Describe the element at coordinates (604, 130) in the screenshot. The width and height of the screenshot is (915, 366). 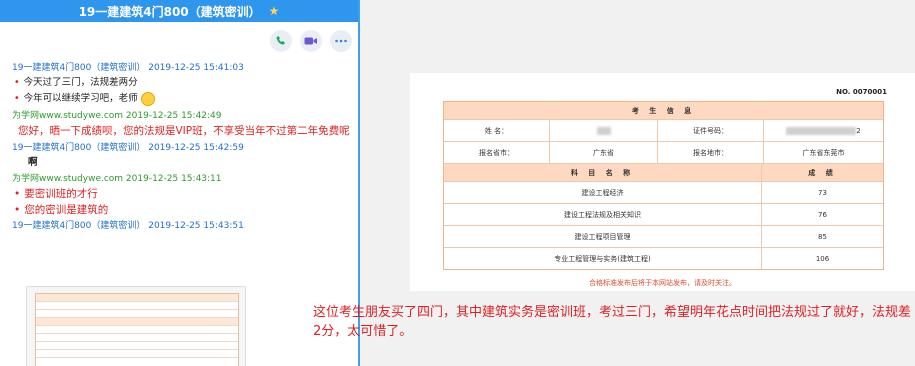
I see `name-value` at that location.